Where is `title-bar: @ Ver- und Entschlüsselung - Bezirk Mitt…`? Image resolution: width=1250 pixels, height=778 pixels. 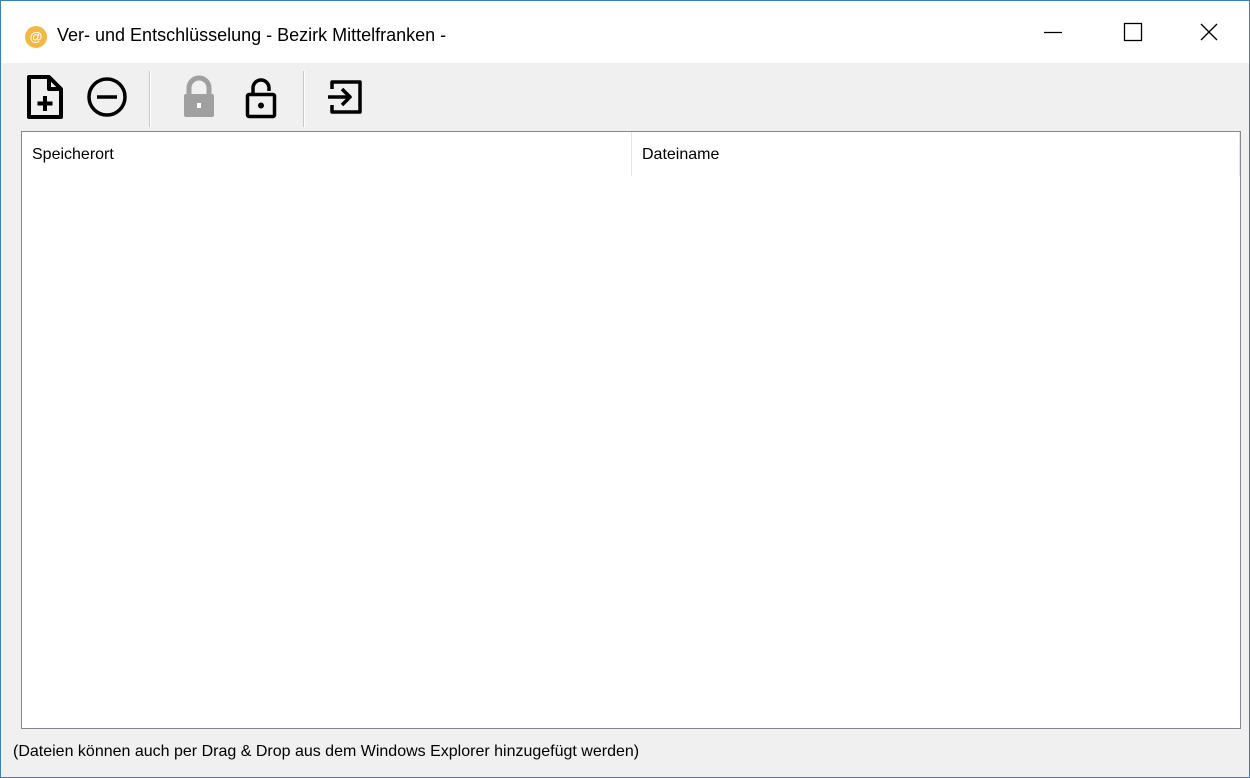 title-bar: @ Ver- und Entschlüsselung - Bezirk Mitt… is located at coordinates (625, 32).